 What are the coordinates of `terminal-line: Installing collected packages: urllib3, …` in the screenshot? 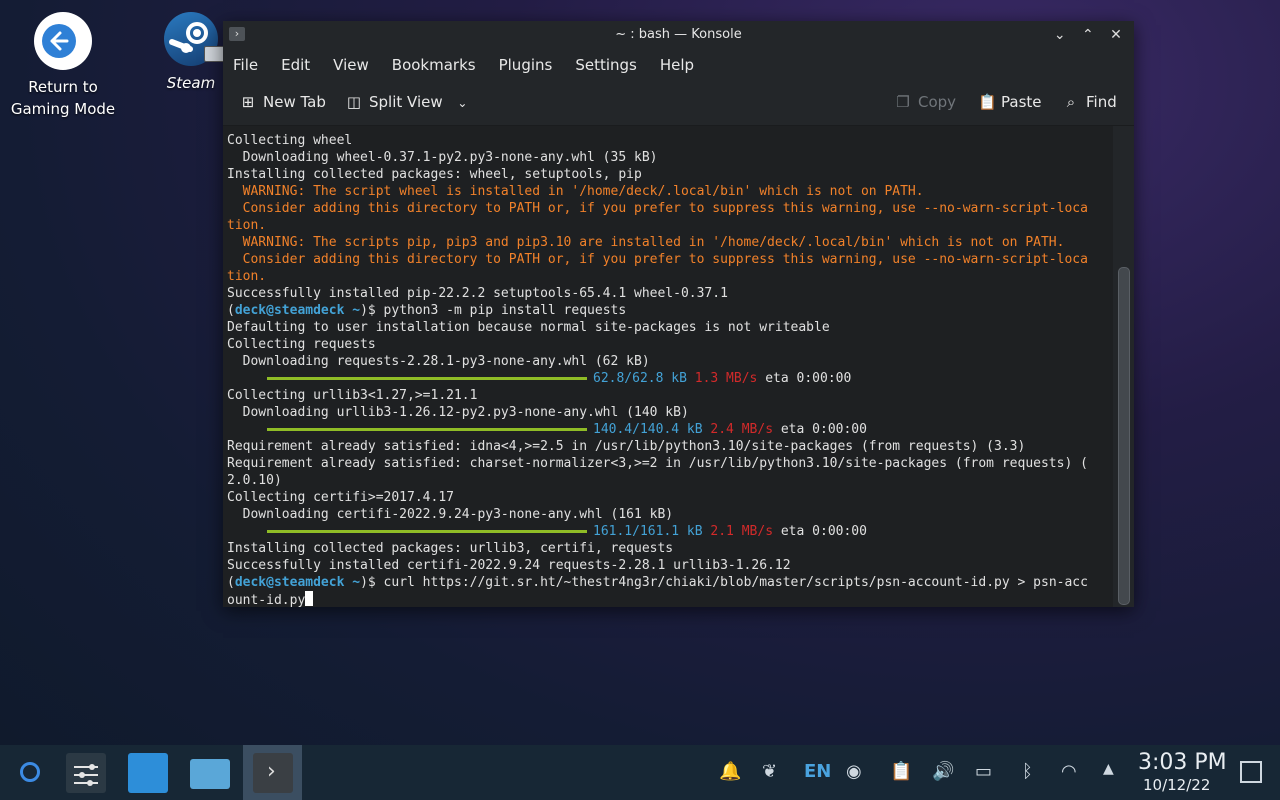 It's located at (450, 548).